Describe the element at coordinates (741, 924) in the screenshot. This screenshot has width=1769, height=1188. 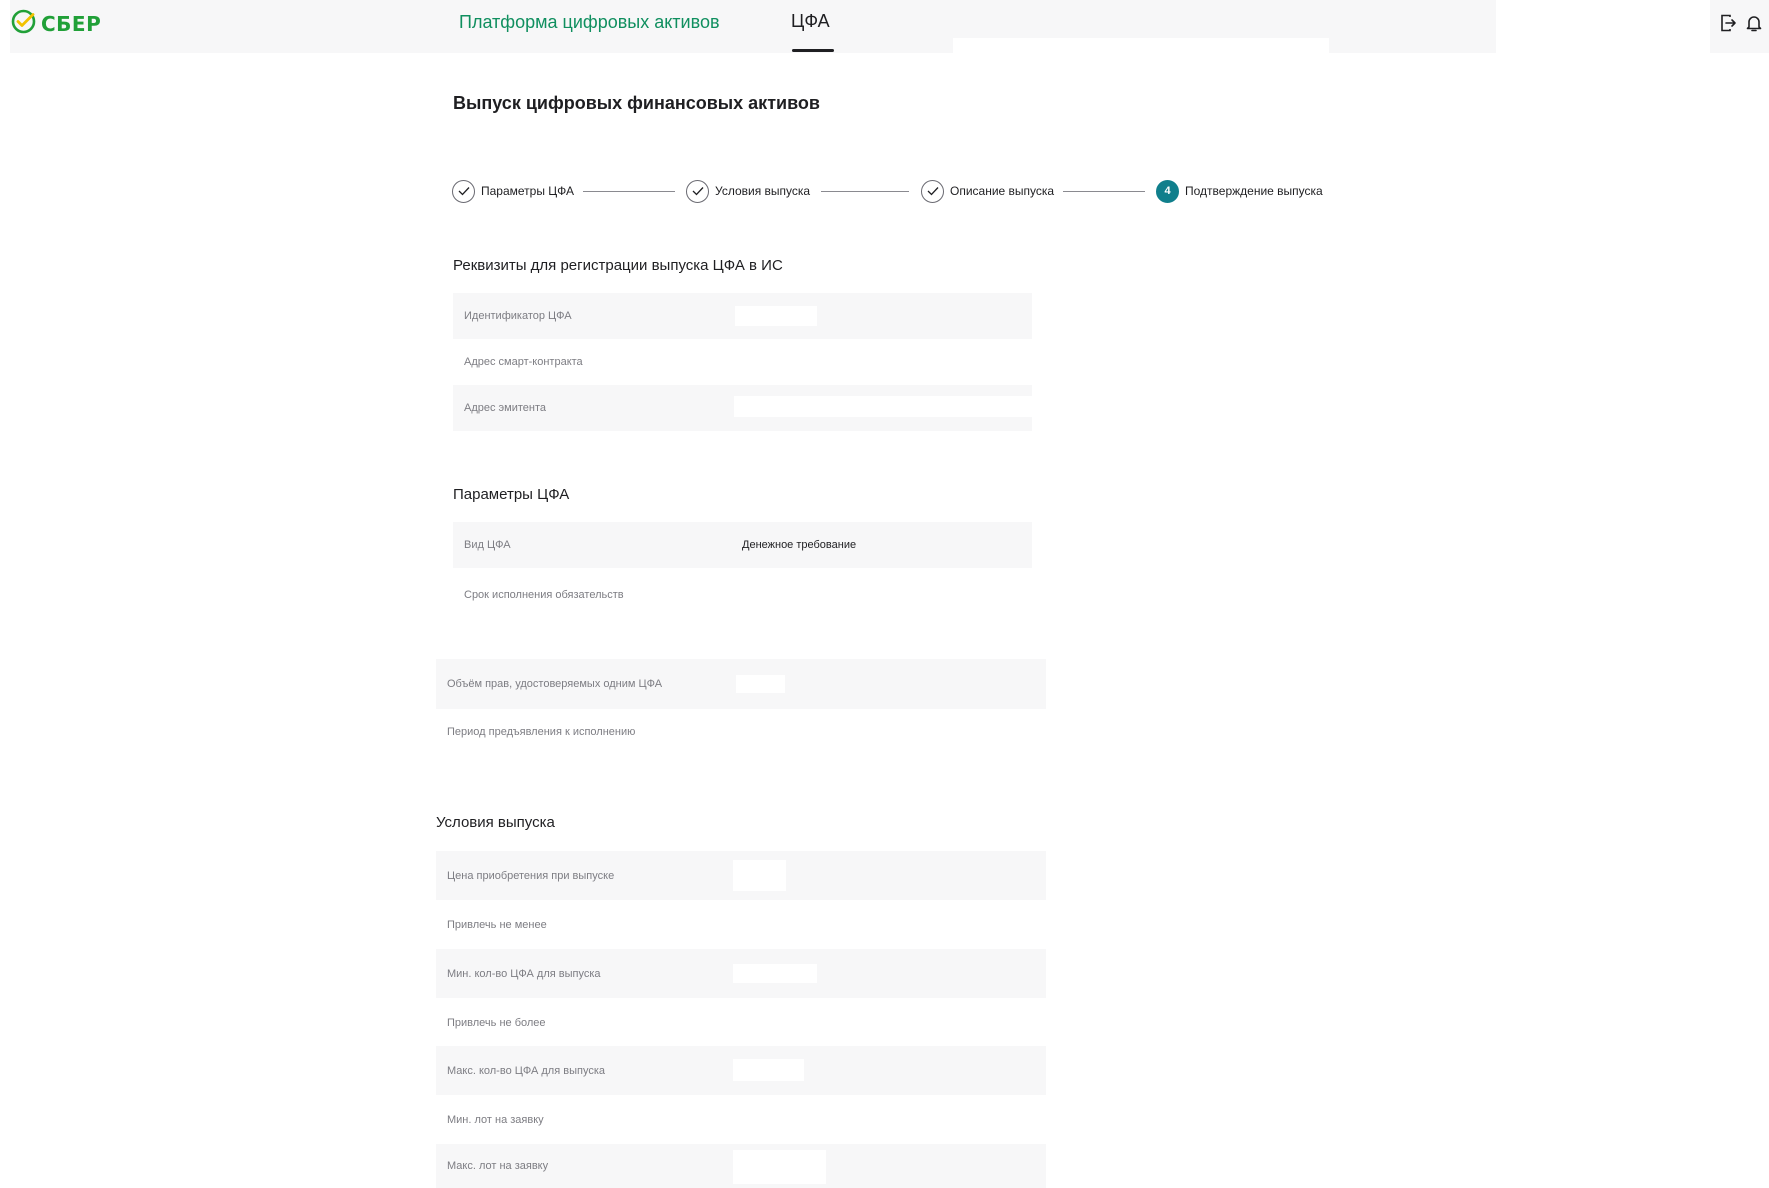
I see `table-row: Привлечь не менее` at that location.